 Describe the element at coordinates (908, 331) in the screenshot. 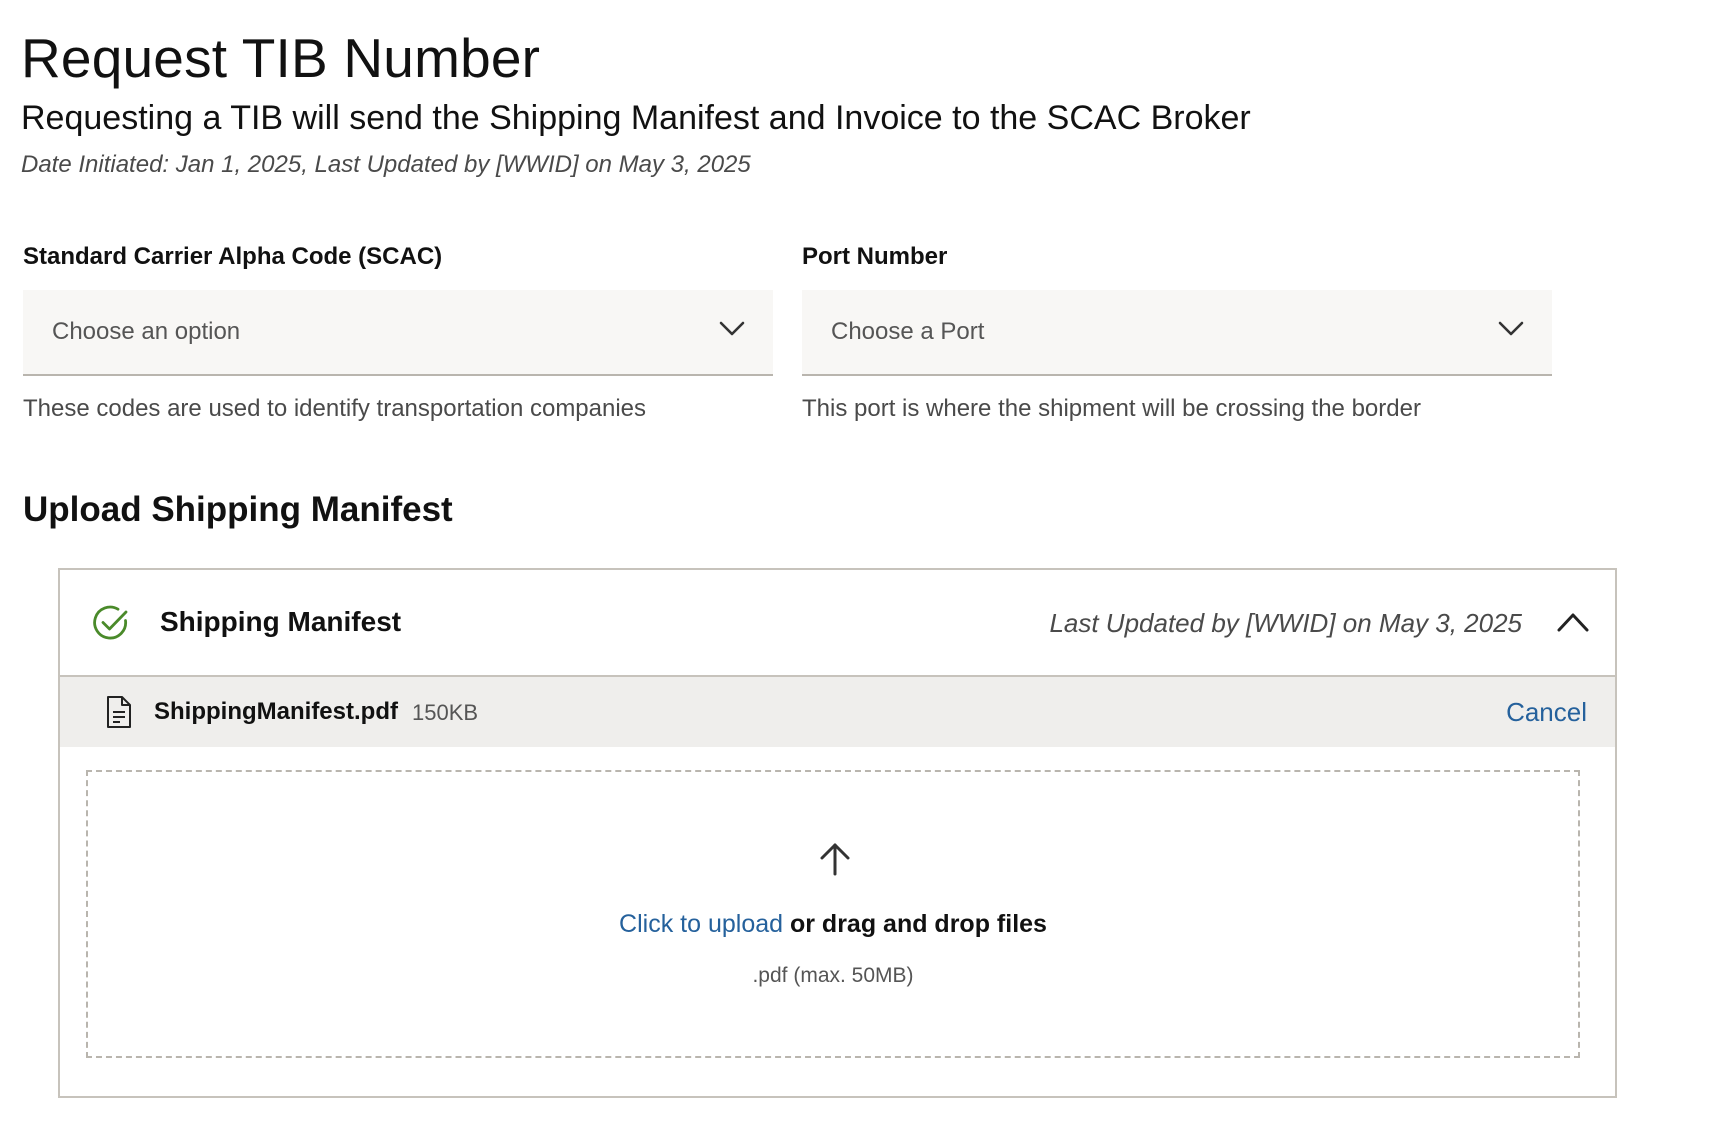

I see `port-select-value: Choose a Port` at that location.